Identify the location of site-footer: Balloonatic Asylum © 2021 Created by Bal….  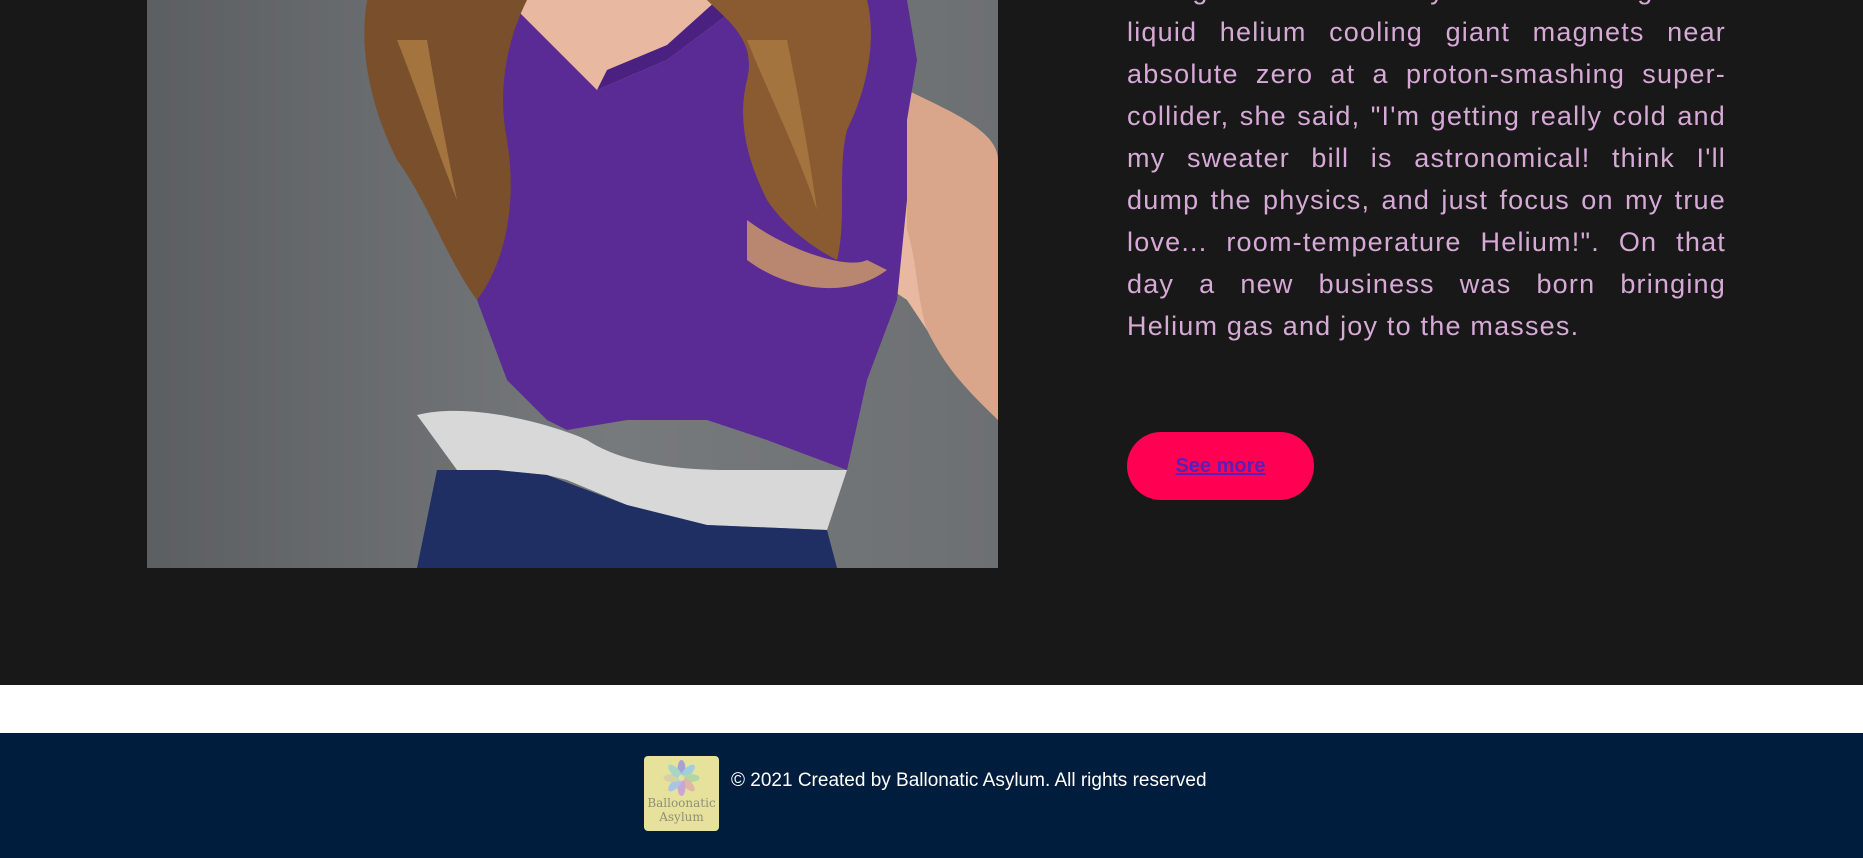
(931, 795).